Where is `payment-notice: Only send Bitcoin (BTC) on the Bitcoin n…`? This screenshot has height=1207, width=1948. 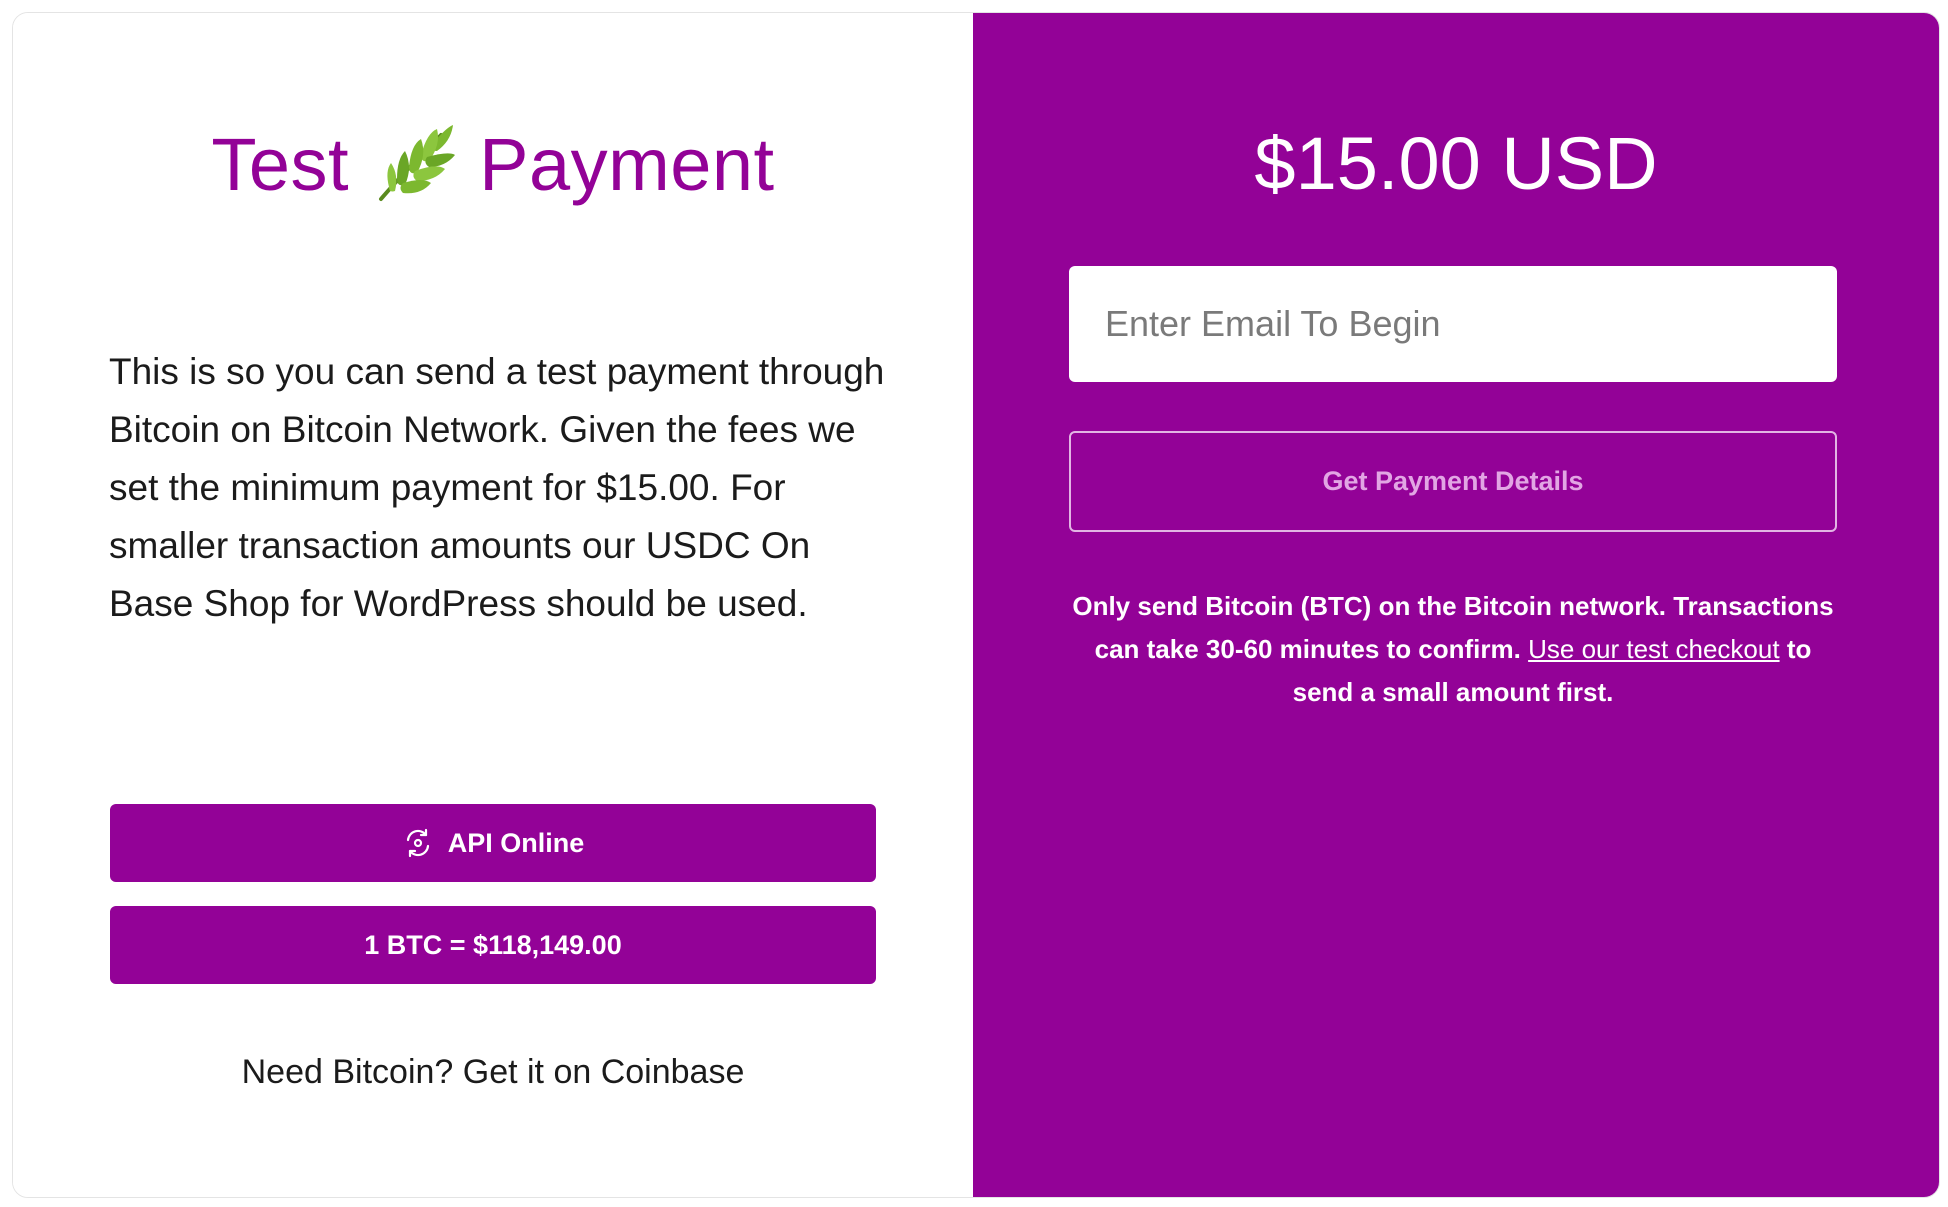
payment-notice: Only send Bitcoin (BTC) on the Bitcoin n… is located at coordinates (1453, 649).